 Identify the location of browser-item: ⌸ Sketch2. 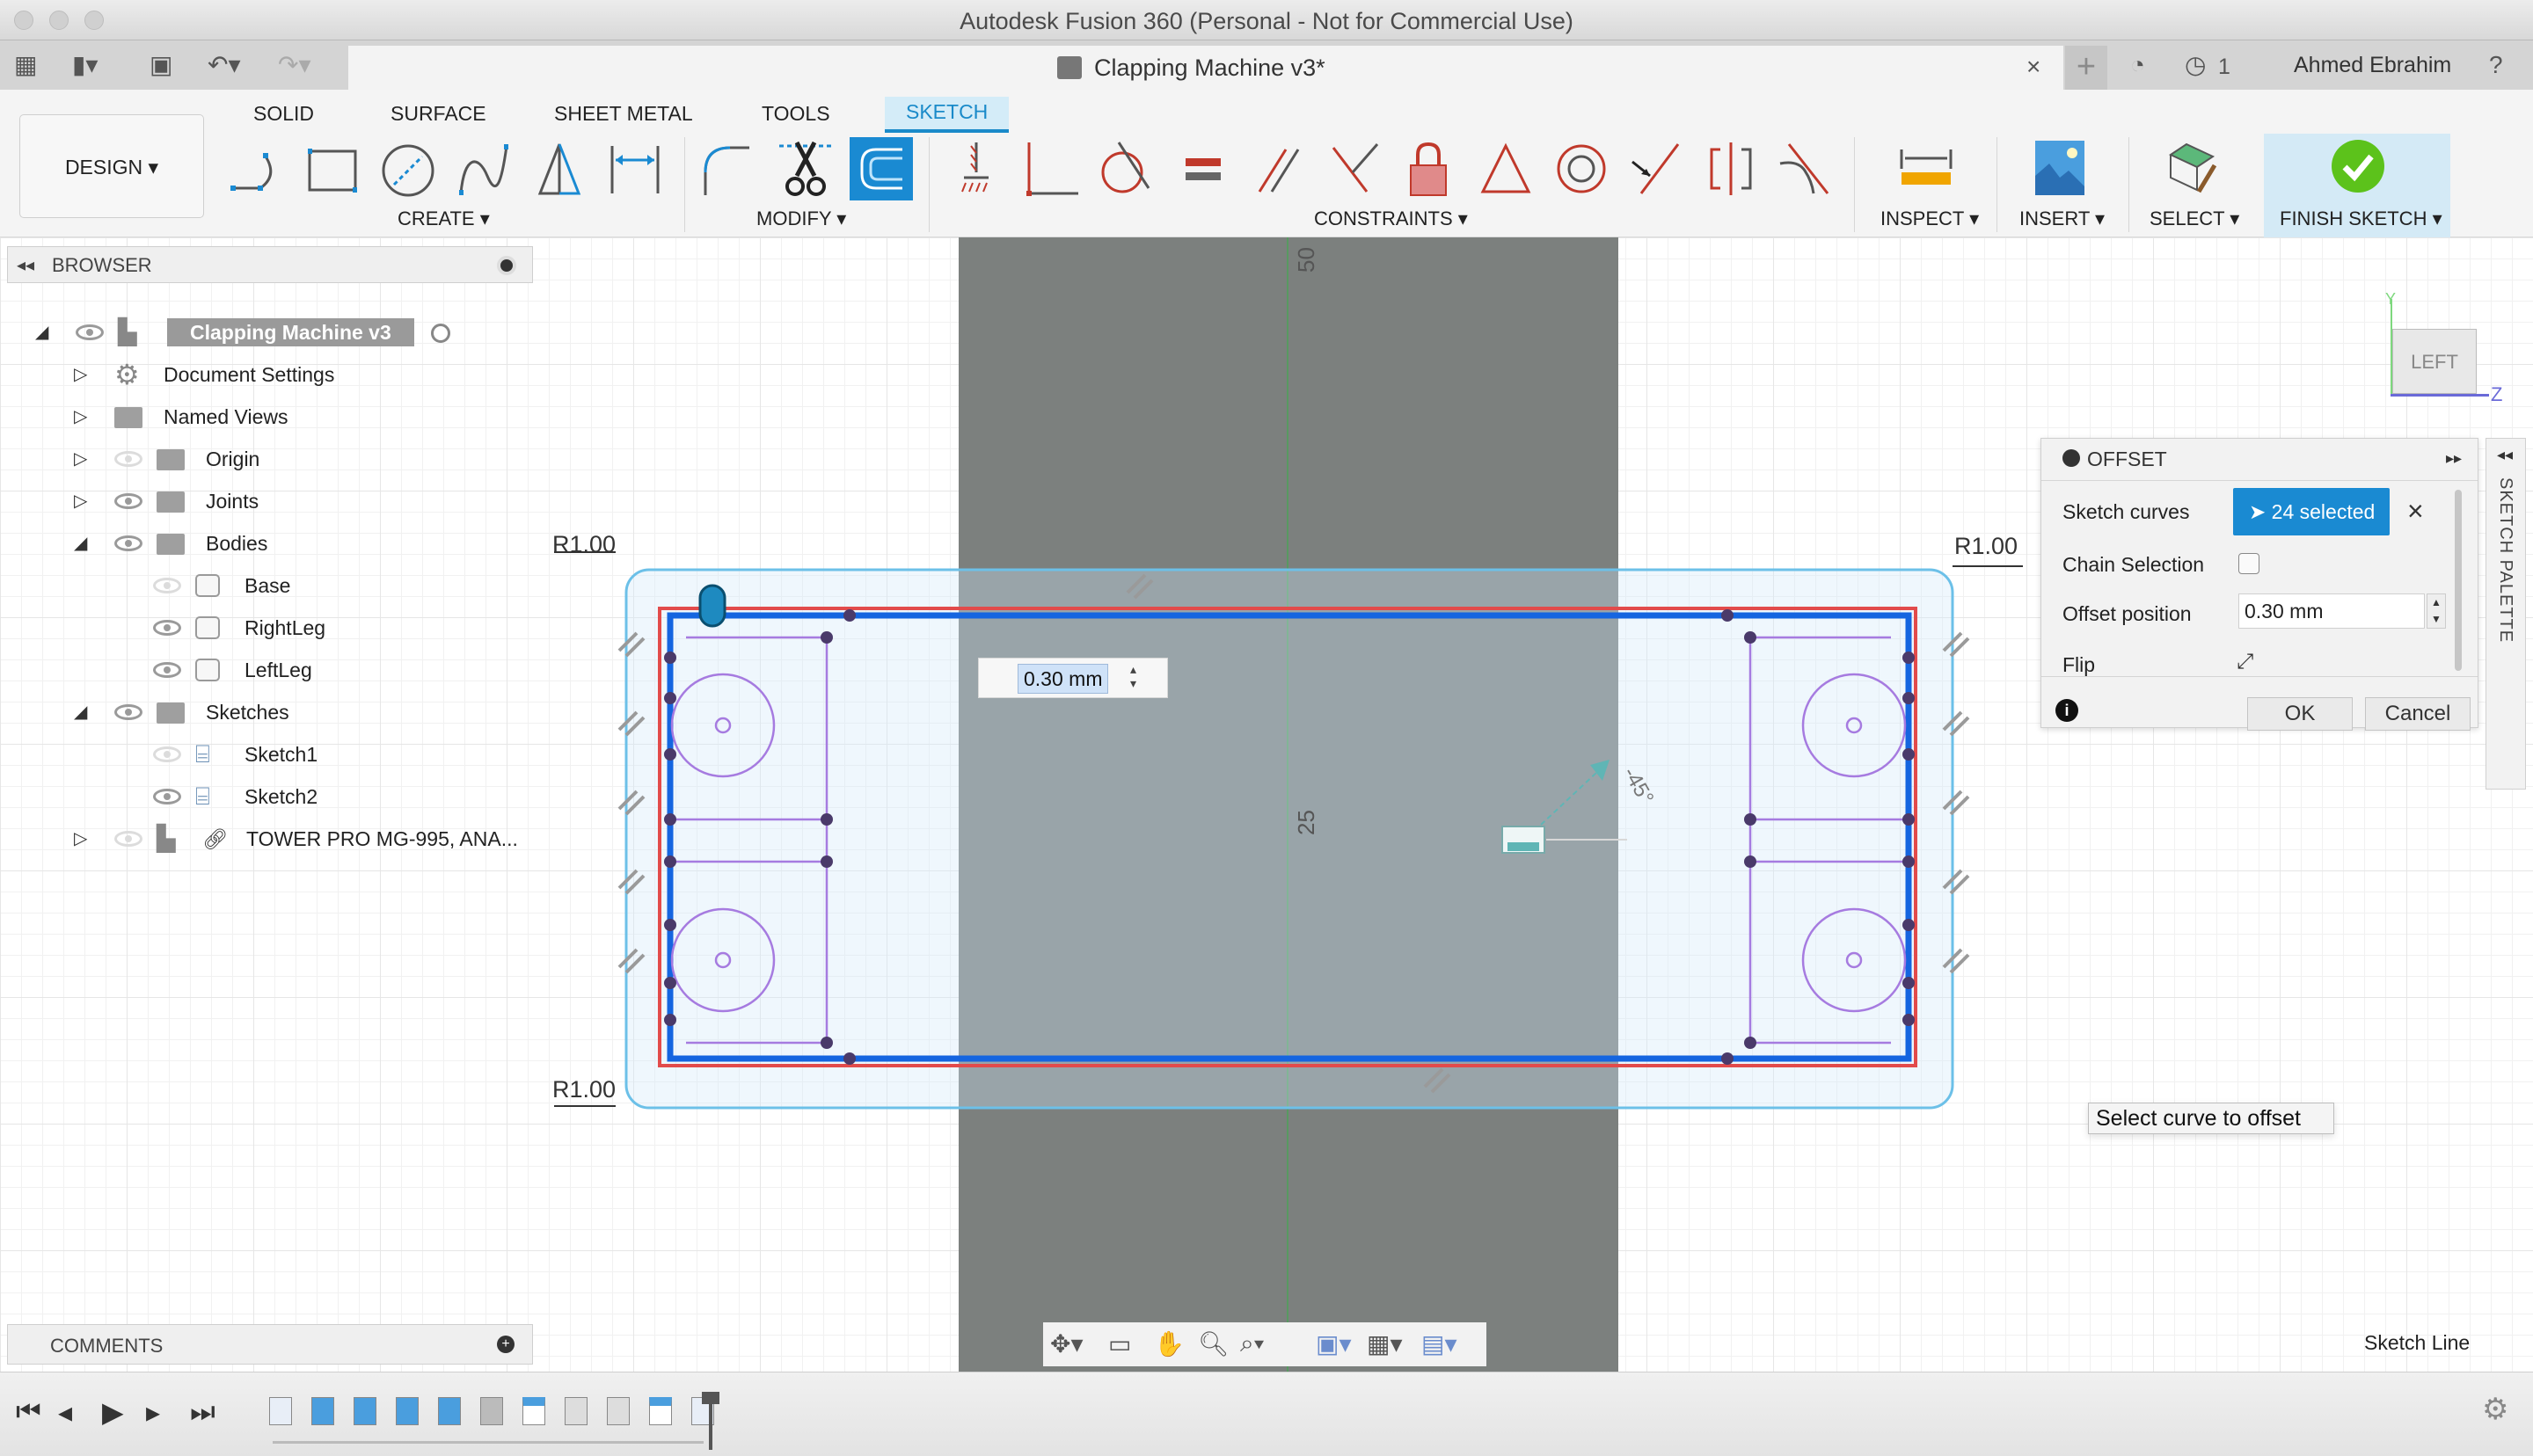
(268, 796).